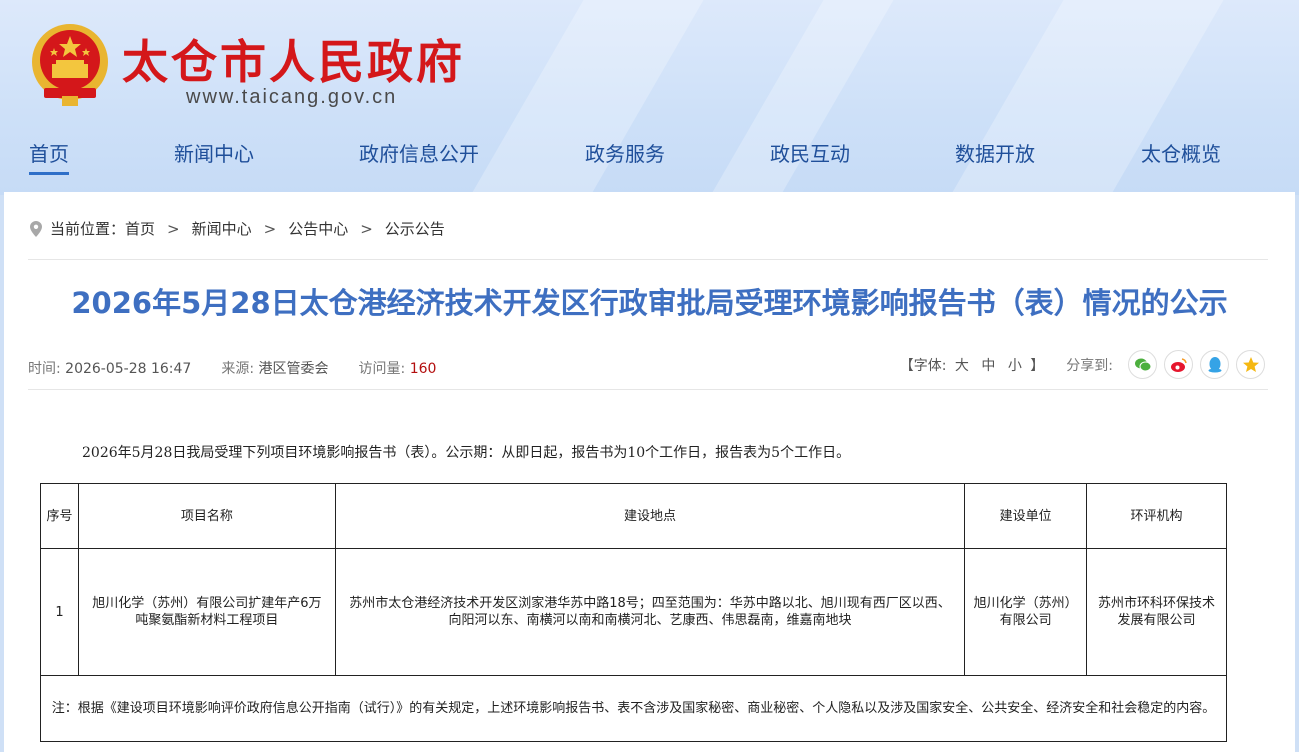 This screenshot has height=752, width=1299. I want to click on nav-item-interaction: 政民互动, so click(810, 152).